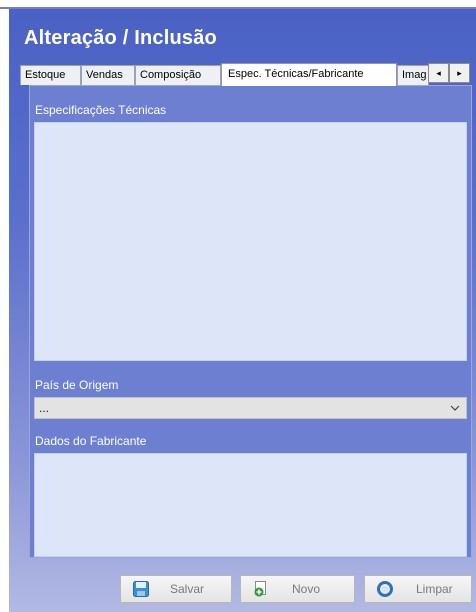 This screenshot has width=476, height=612. I want to click on arrow-left-icon: ◂, so click(438, 73).